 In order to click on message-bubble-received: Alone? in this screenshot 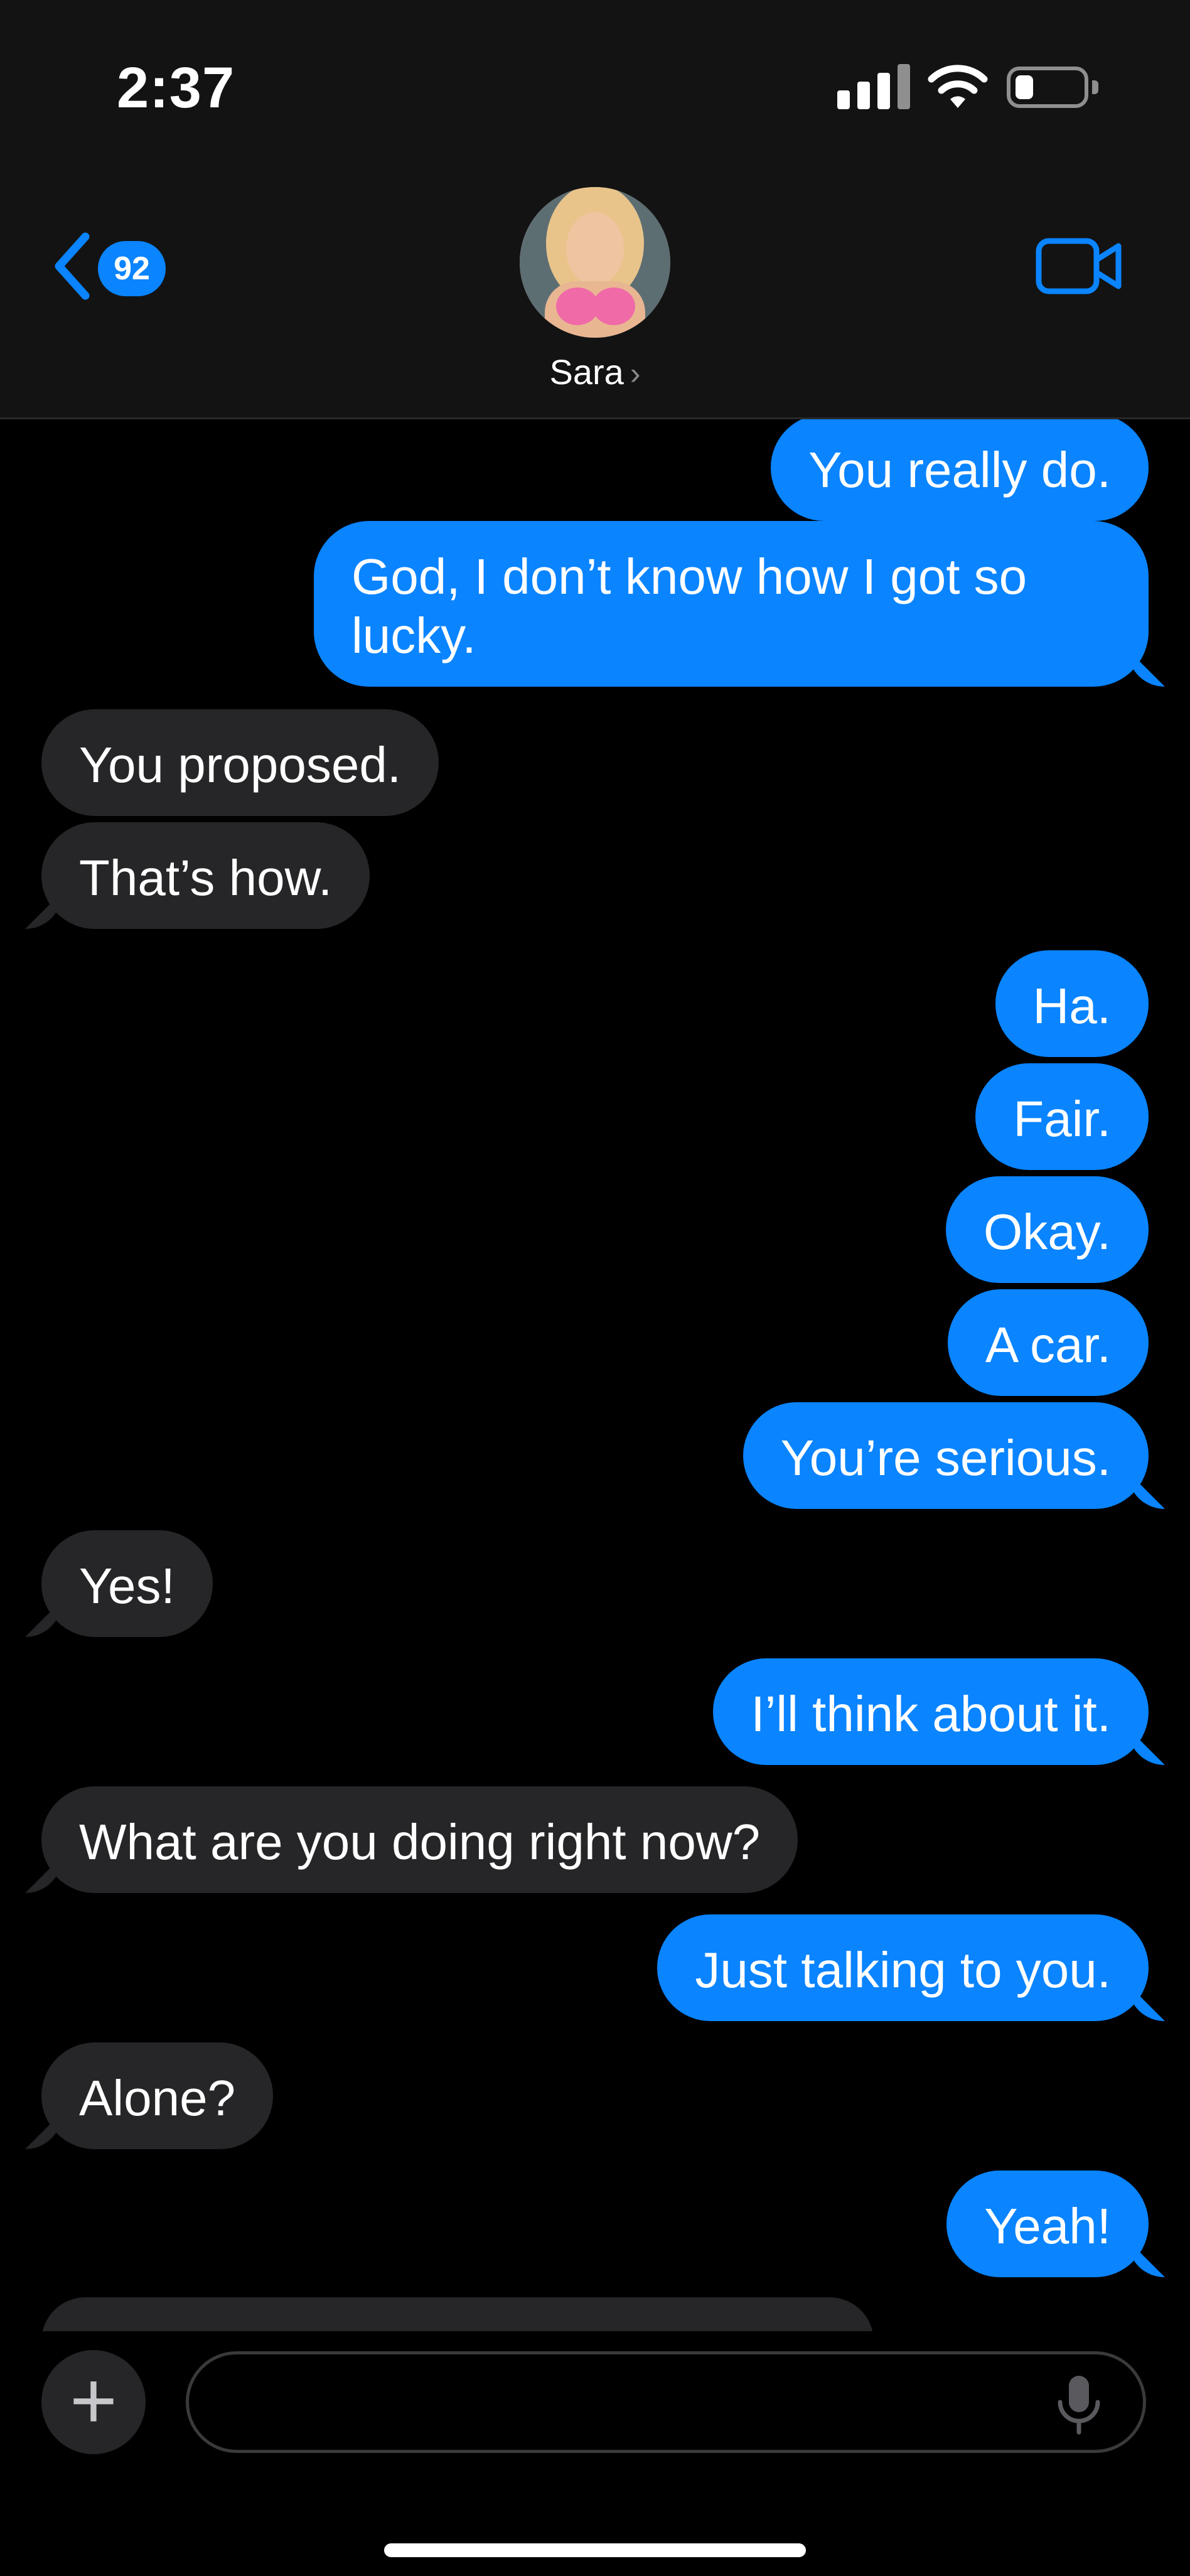, I will do `click(157, 2095)`.